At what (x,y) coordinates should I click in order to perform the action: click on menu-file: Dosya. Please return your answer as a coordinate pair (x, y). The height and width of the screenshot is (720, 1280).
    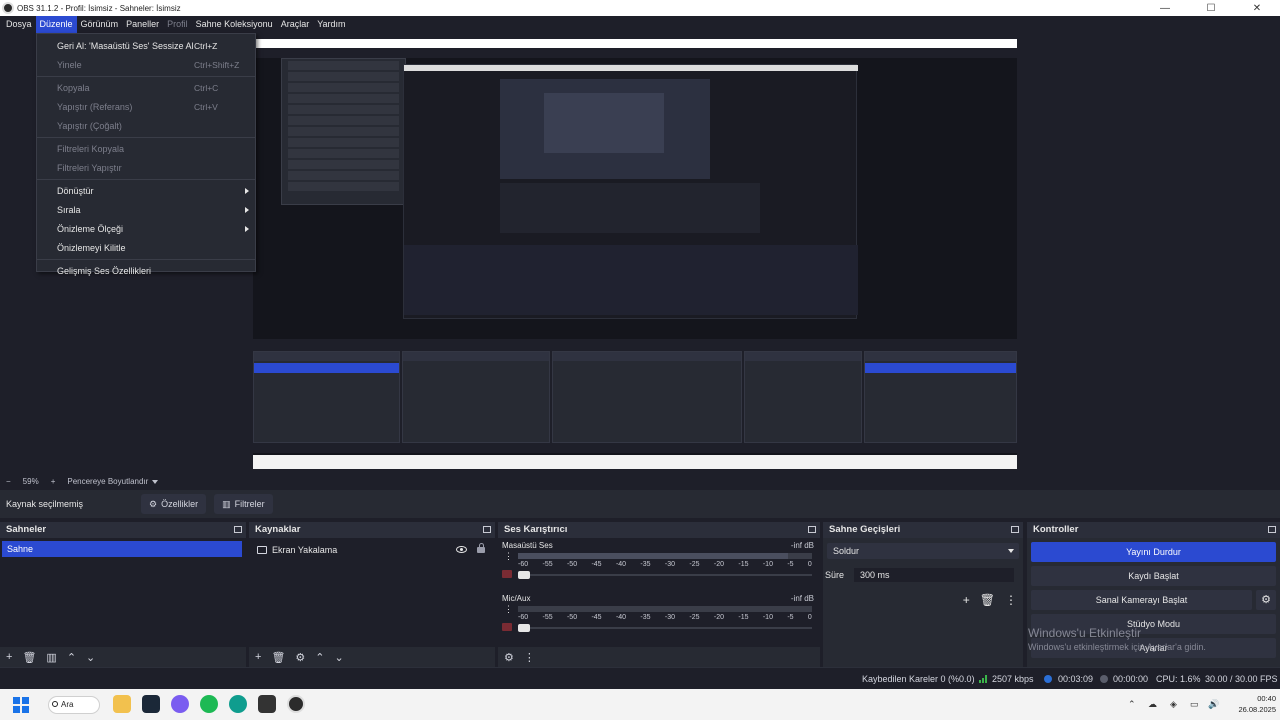
    Looking at the image, I should click on (19, 24).